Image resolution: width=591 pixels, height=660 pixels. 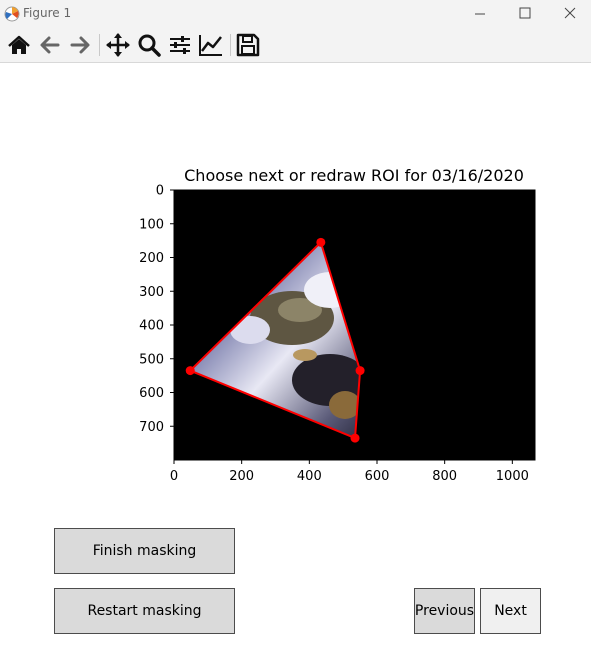 I want to click on minimize-icon, so click(x=480, y=14).